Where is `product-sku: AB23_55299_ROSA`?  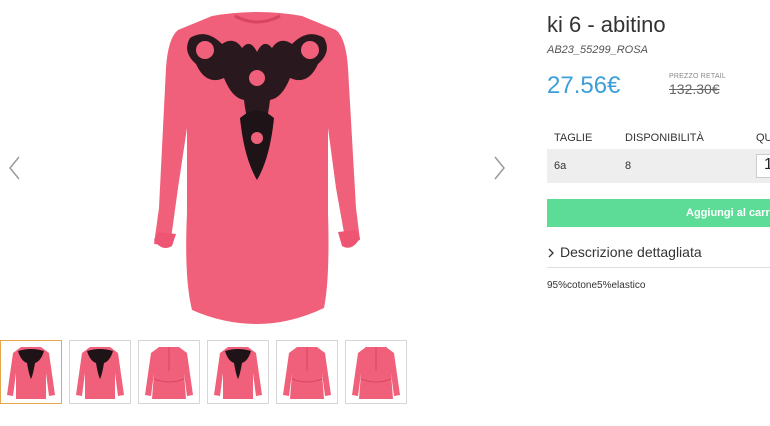
product-sku: AB23_55299_ROSA is located at coordinates (597, 50).